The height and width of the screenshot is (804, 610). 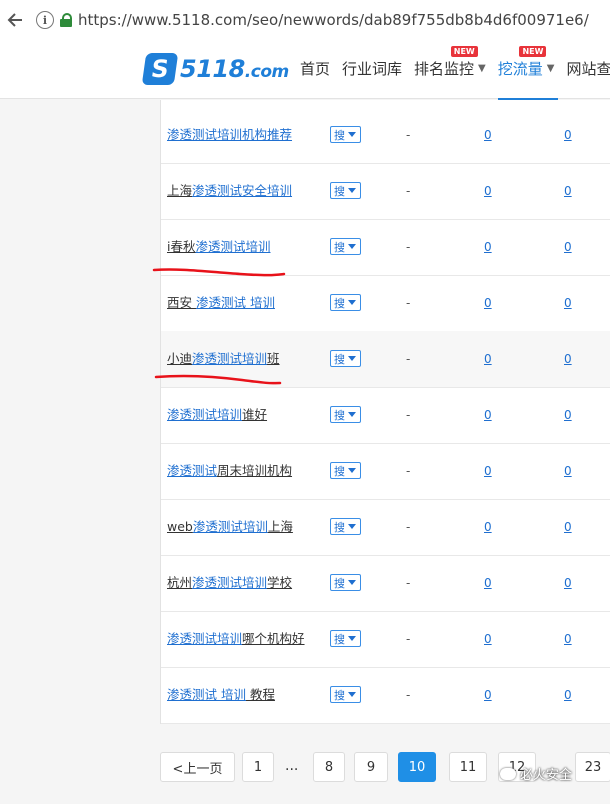 What do you see at coordinates (229, 191) in the screenshot?
I see `keyword-cell: 上海渗透测试安全培训` at bounding box center [229, 191].